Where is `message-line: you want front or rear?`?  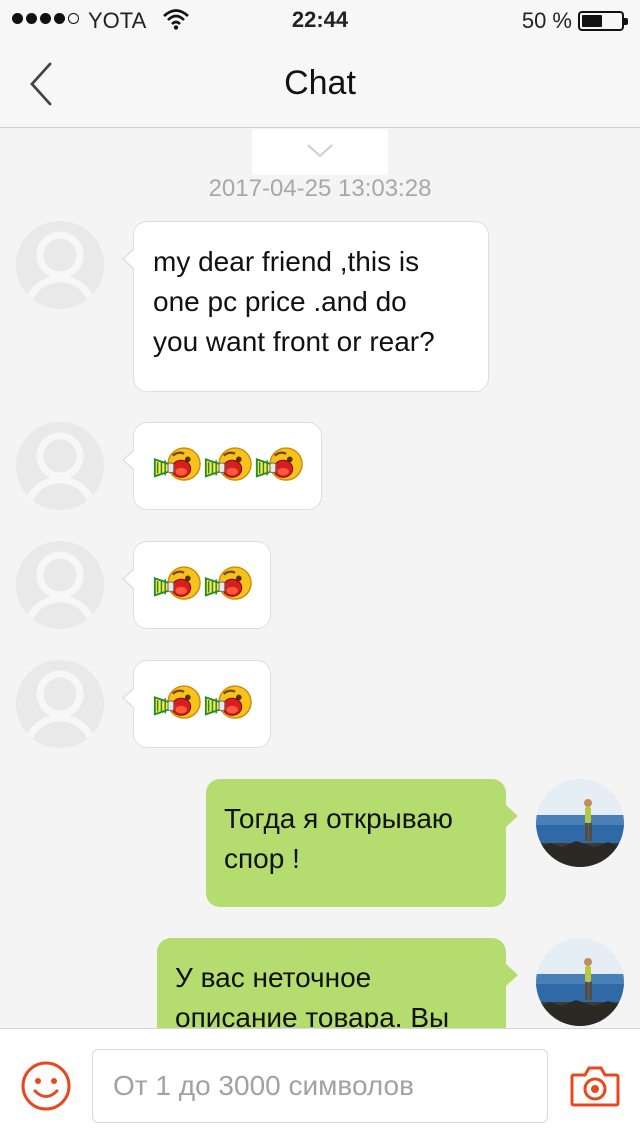
message-line: you want front or rear? is located at coordinates (294, 341).